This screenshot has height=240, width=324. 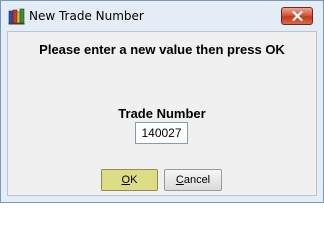 What do you see at coordinates (86, 16) in the screenshot?
I see `window-title: New Trade Number` at bounding box center [86, 16].